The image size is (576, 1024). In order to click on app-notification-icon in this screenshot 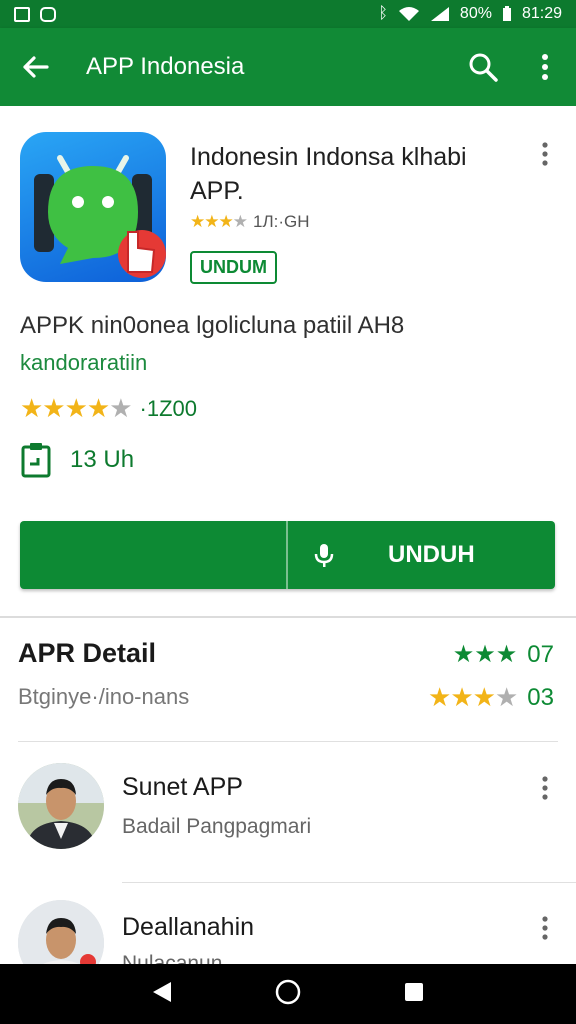, I will do `click(48, 14)`.